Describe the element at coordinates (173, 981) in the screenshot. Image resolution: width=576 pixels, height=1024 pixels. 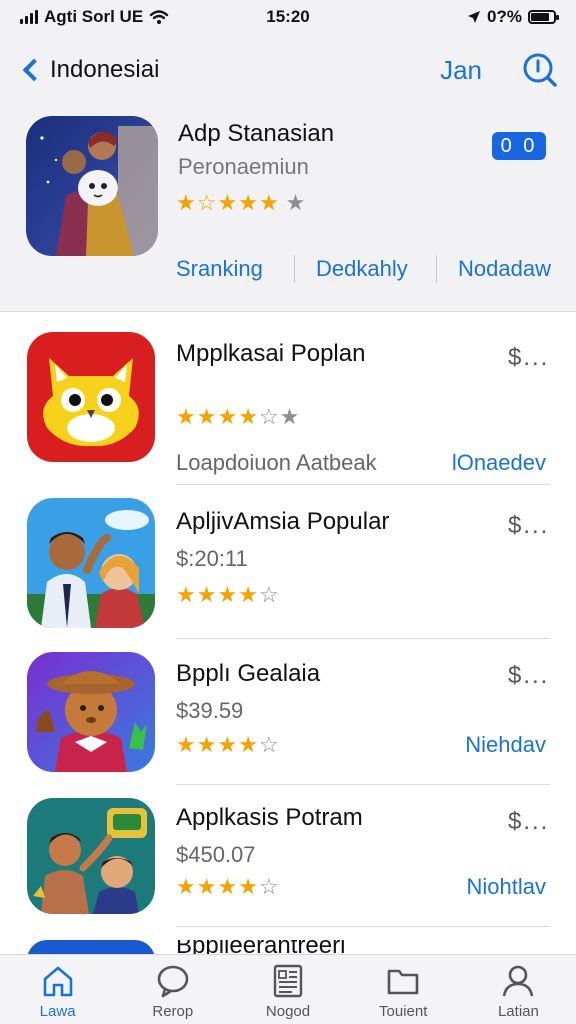
I see `chat-bubble-icon` at that location.